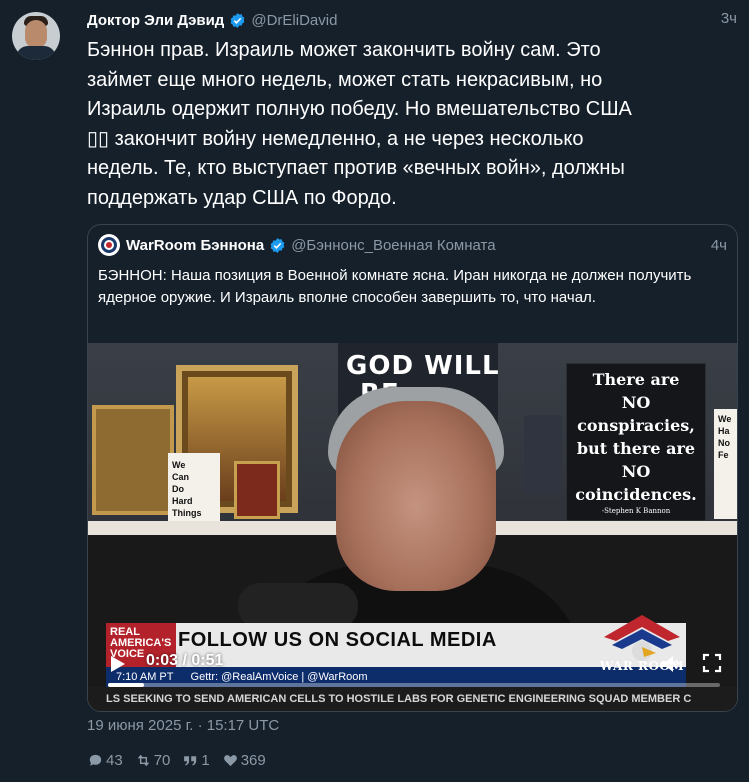 Image resolution: width=749 pixels, height=782 pixels. I want to click on retweet-icon, so click(143, 760).